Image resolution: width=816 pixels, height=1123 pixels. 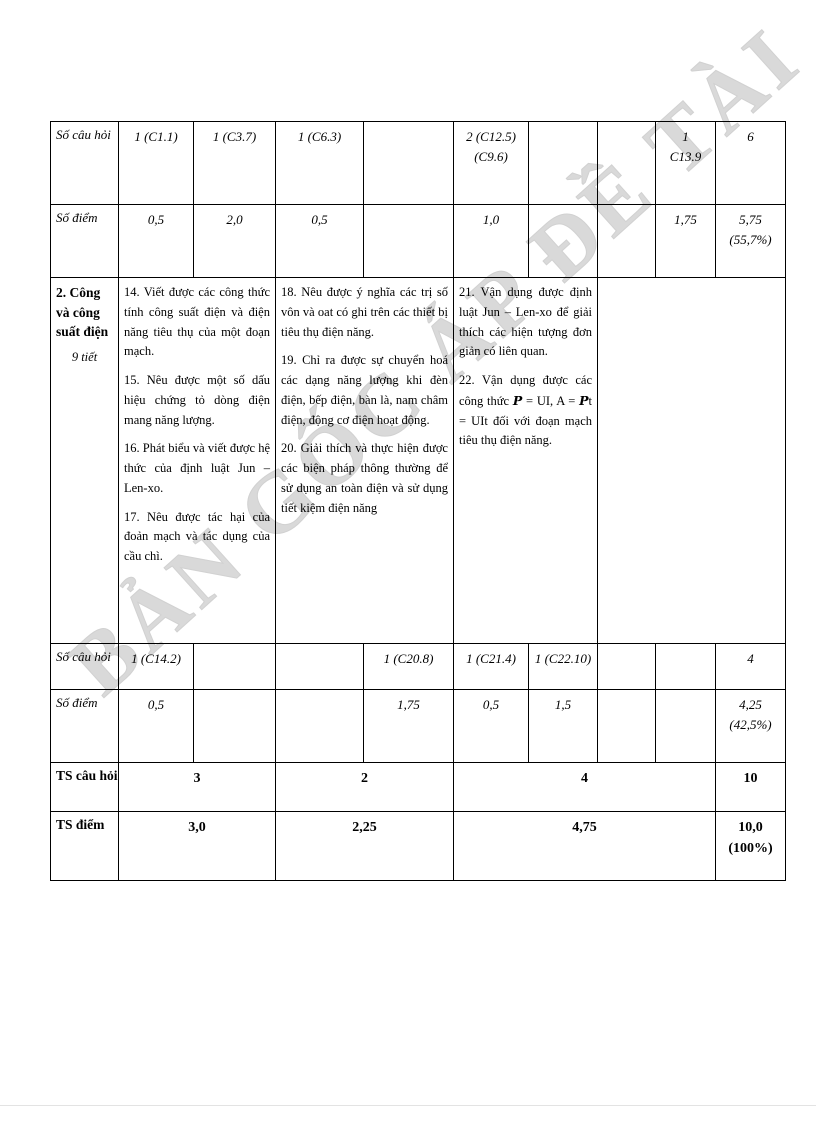 I want to click on cell-q5: 2 (C12.5) (C9.6), so click(x=491, y=163).